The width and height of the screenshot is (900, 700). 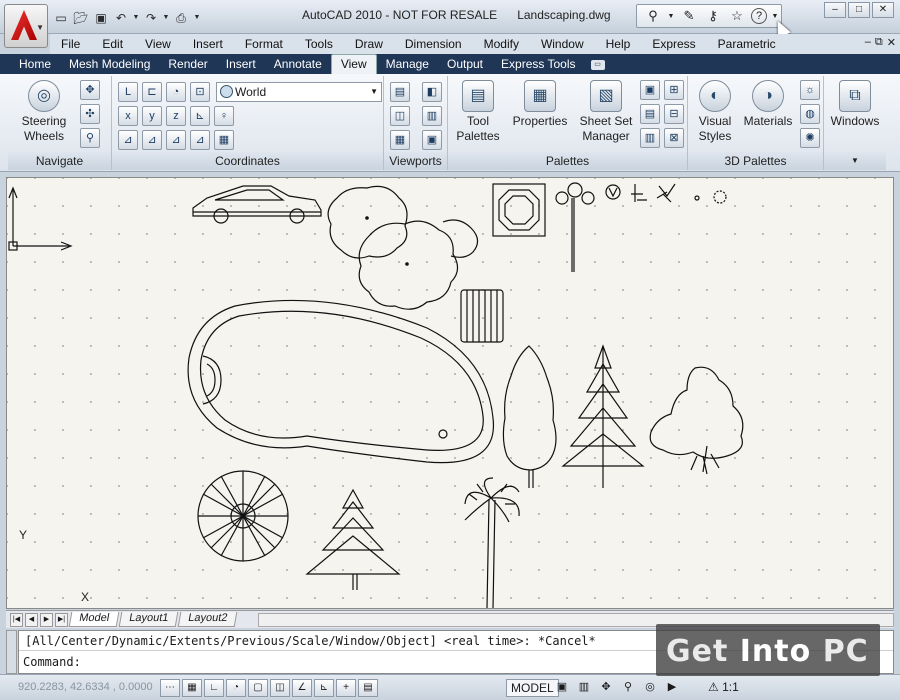 What do you see at coordinates (478, 112) in the screenshot?
I see `tool-palettes-button: ▤ Tool Palettes` at bounding box center [478, 112].